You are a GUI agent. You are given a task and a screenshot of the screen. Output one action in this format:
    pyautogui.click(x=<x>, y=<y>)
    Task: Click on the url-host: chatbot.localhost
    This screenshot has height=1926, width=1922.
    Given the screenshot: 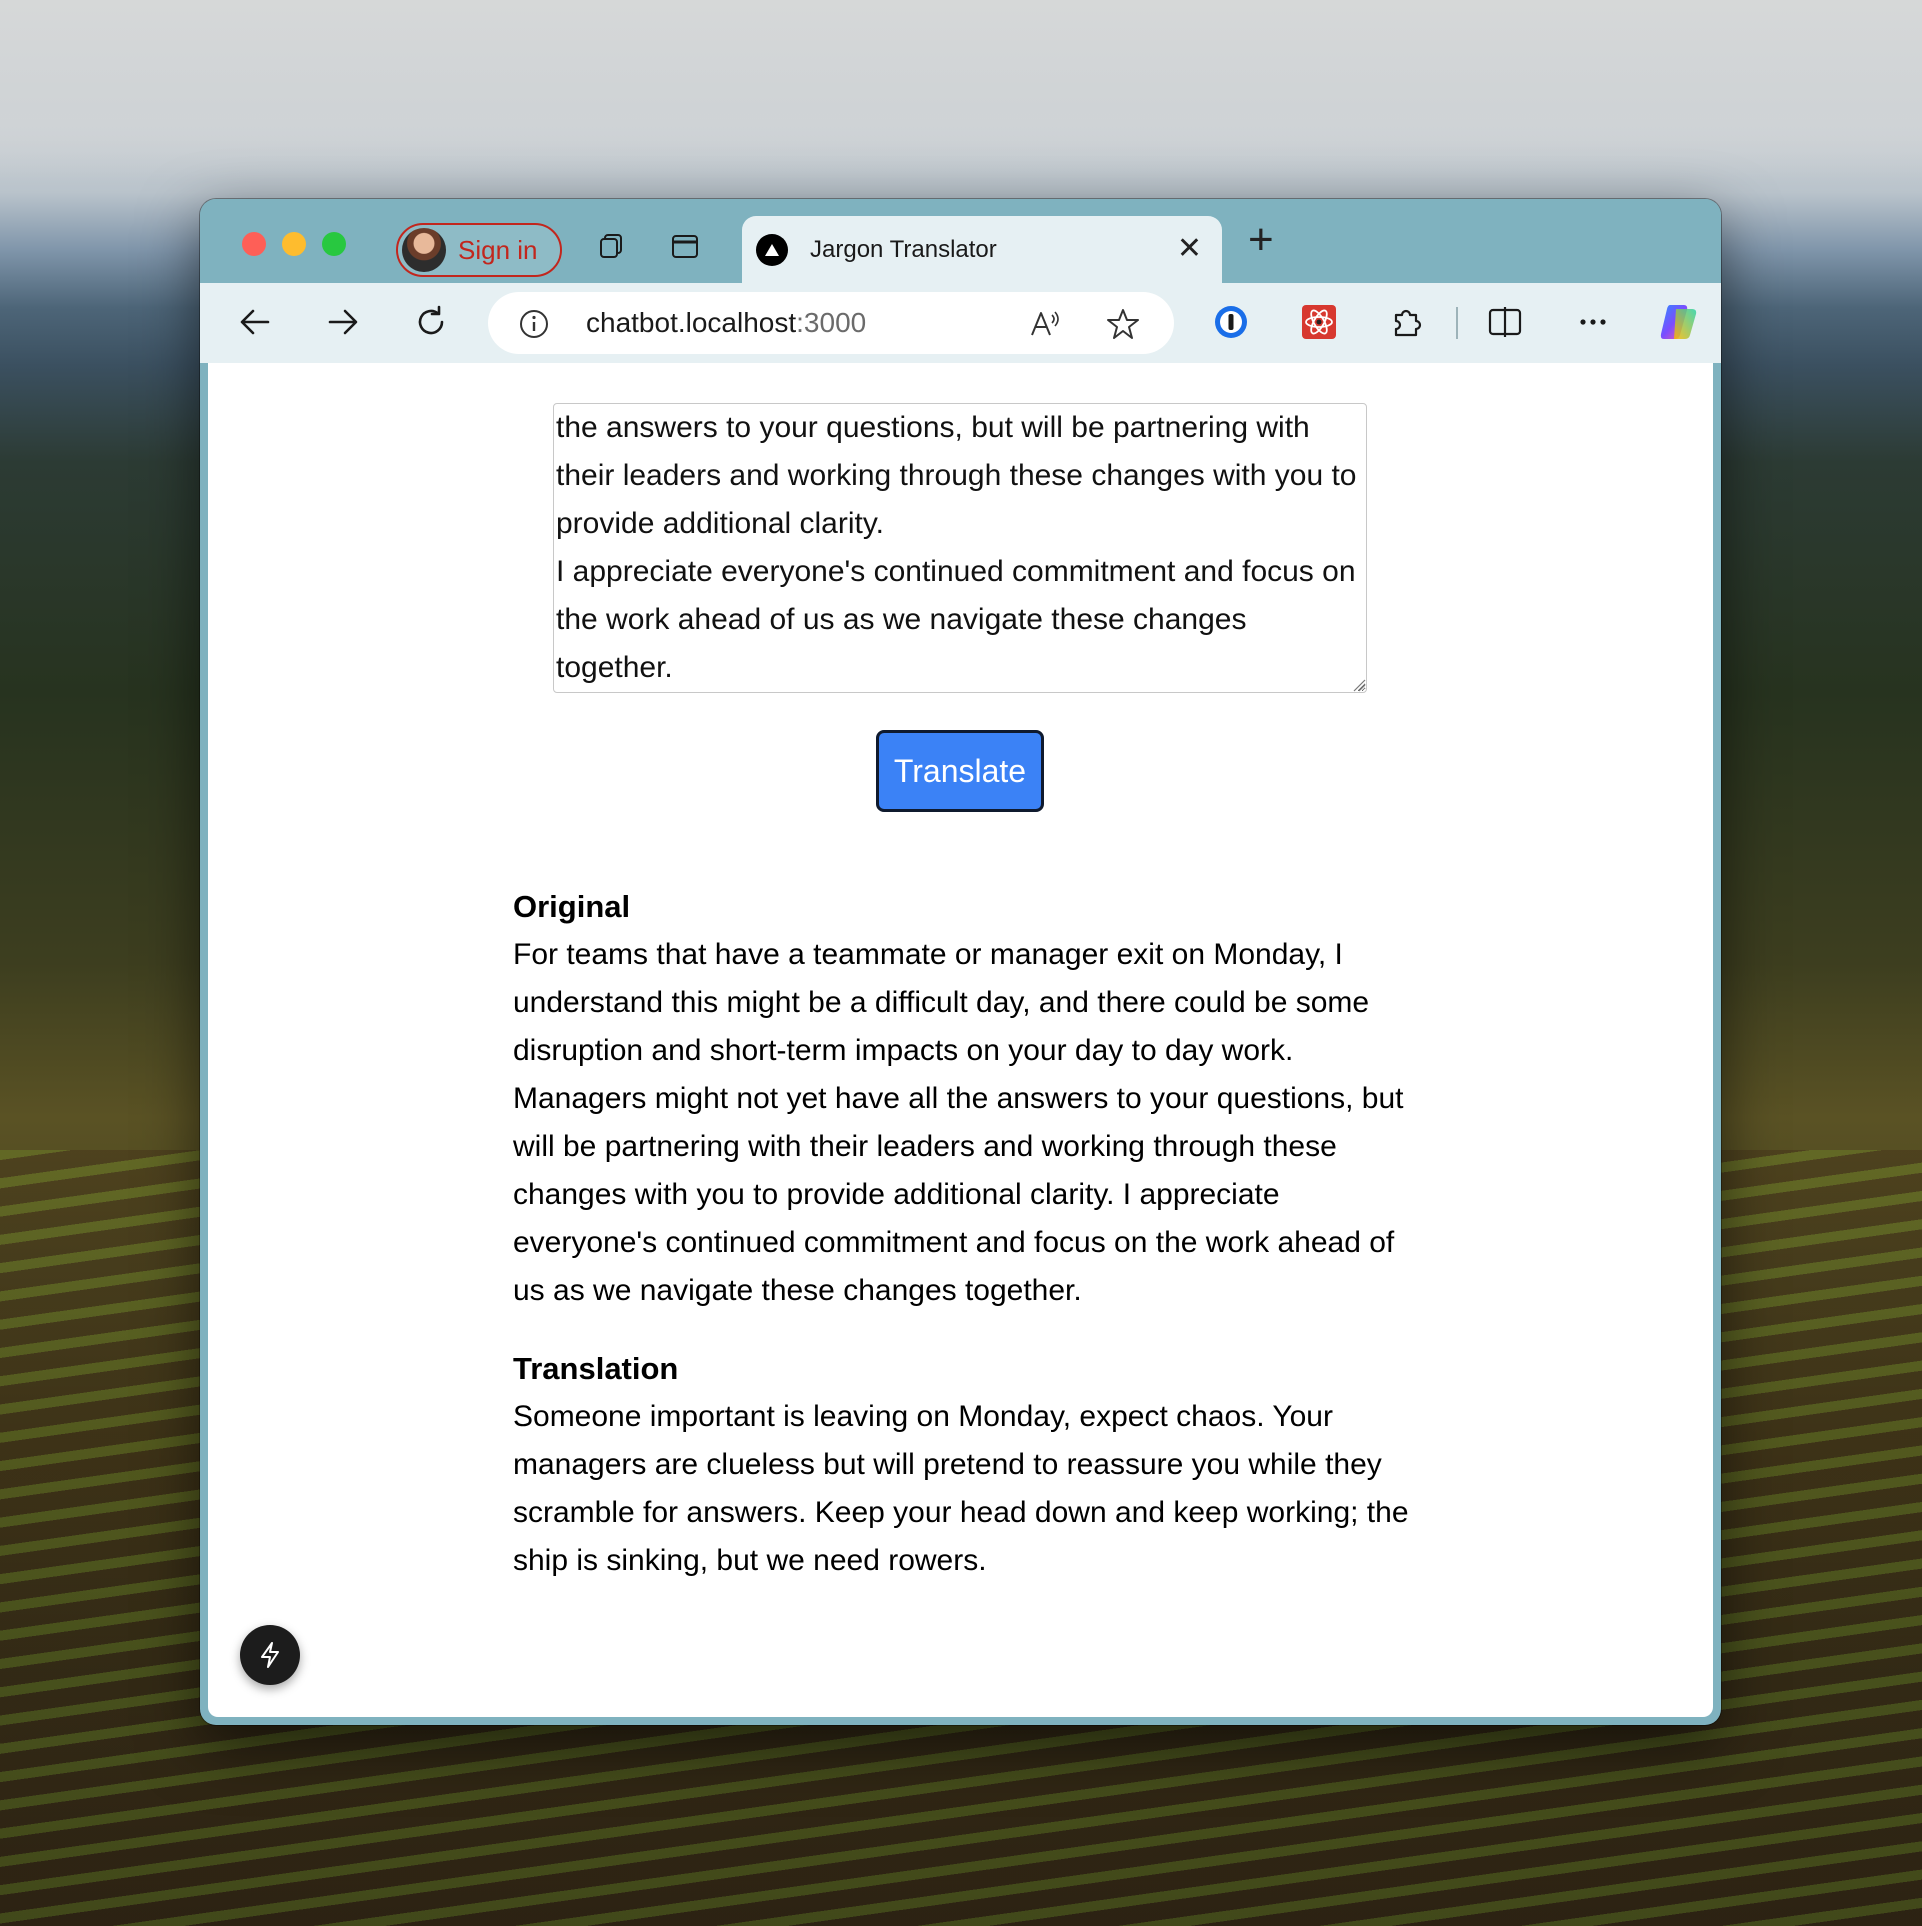 What is the action you would take?
    pyautogui.click(x=691, y=322)
    